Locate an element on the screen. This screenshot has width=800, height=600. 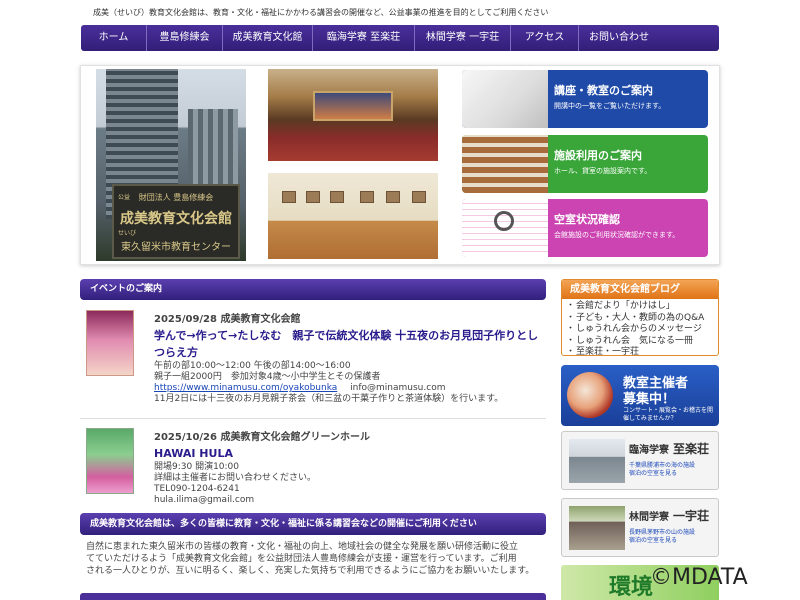
building-sign: 公益 財団法人 豊島修練会 成美教育文化会館 せいび 東久留米市教育センター is located at coordinates (176, 221).